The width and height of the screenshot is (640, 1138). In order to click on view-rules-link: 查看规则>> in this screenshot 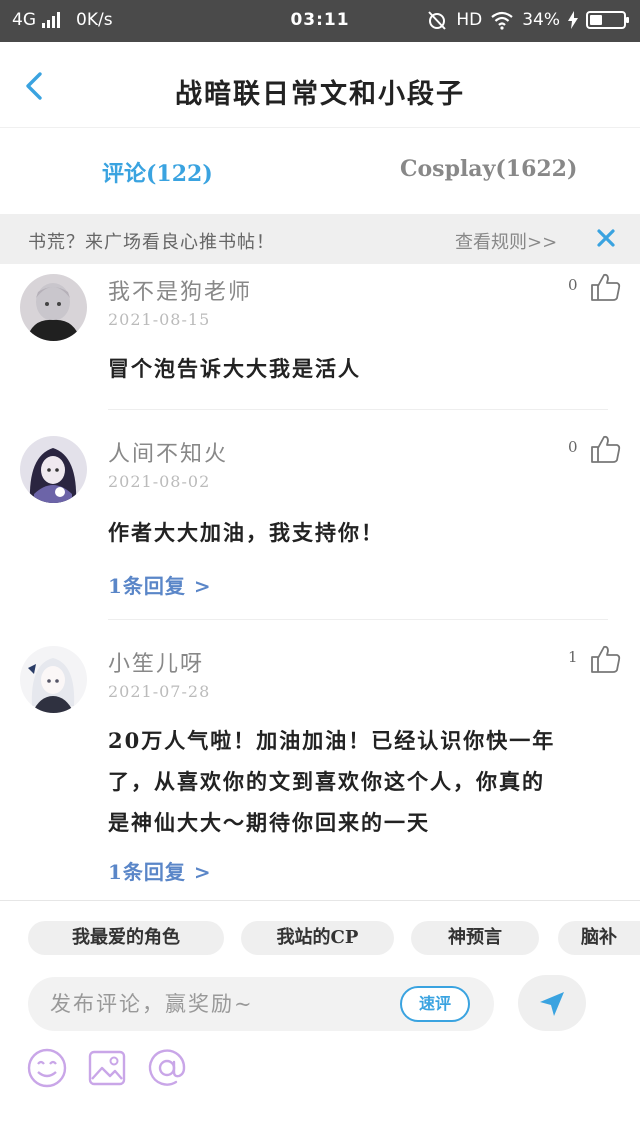, I will do `click(506, 241)`.